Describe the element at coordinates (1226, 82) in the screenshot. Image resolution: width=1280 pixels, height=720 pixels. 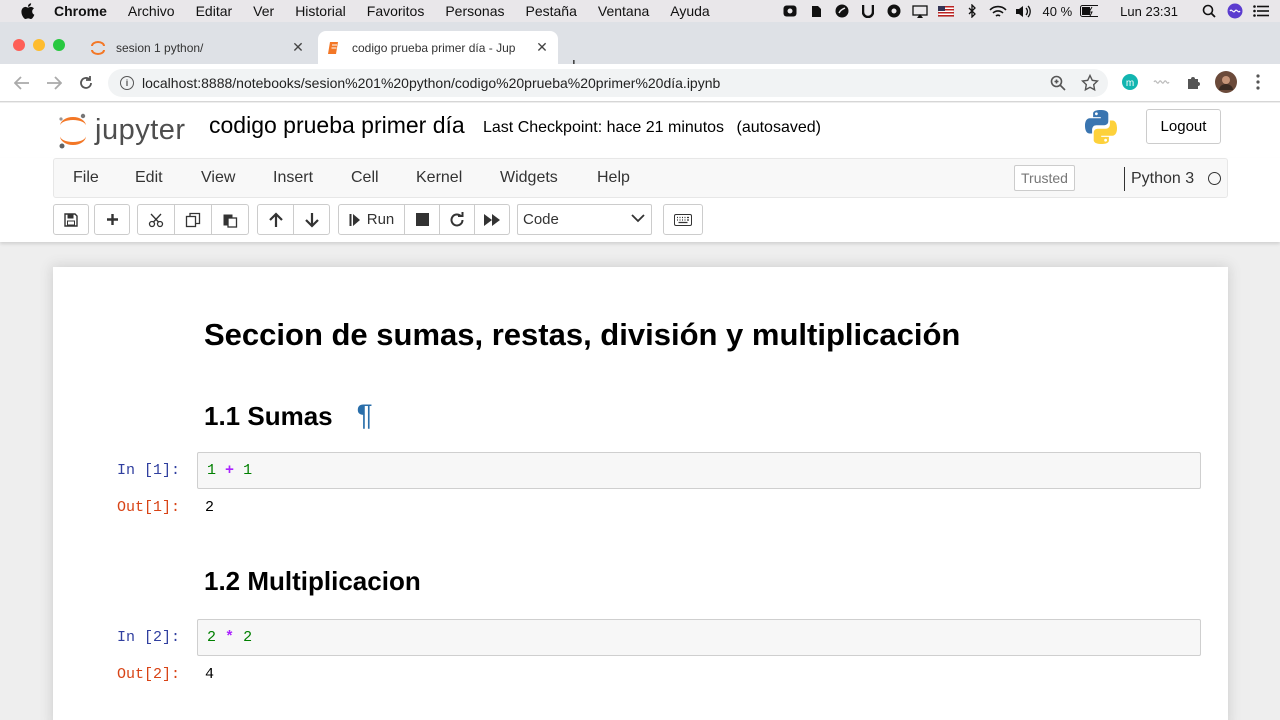
I see `profile-avatar` at that location.